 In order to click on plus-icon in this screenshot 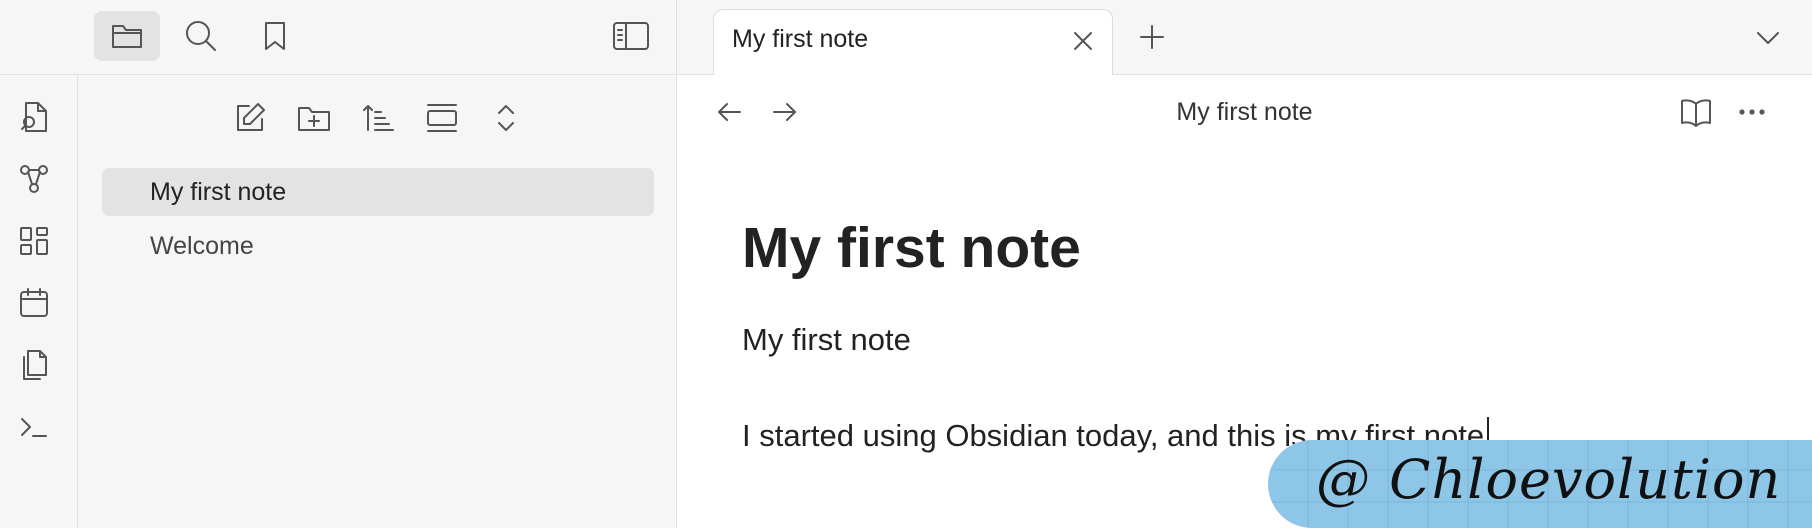, I will do `click(1152, 37)`.